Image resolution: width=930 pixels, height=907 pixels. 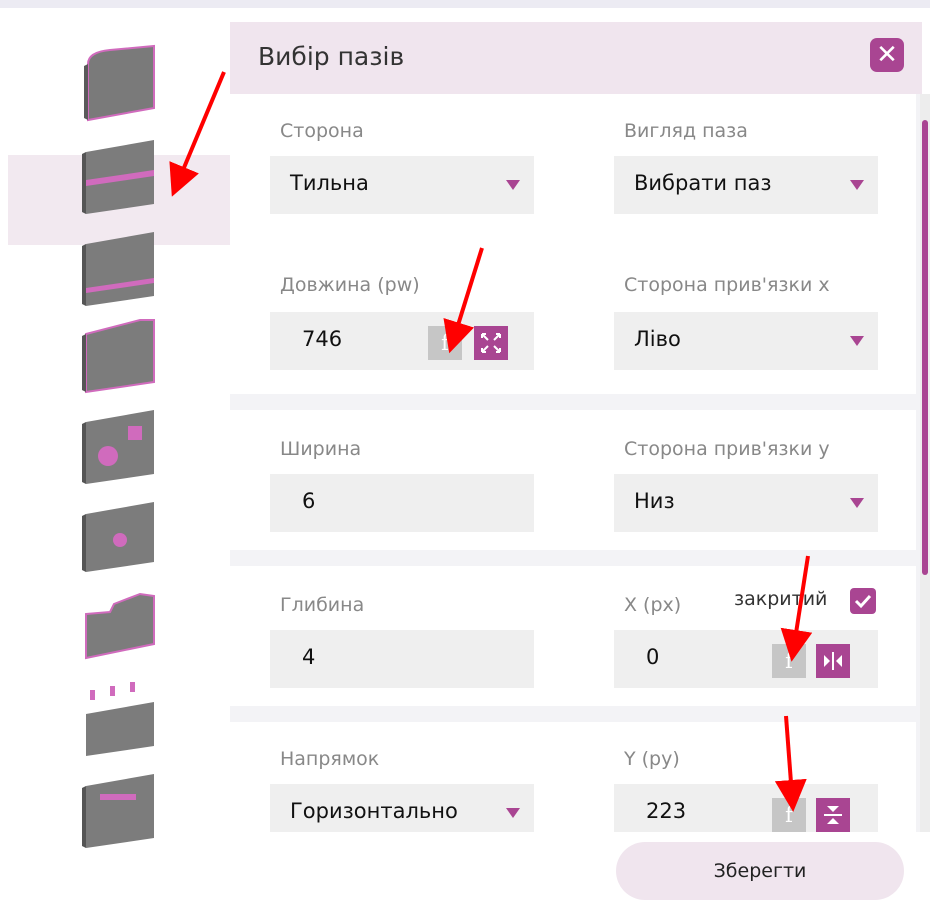 I want to click on anchor-x-select: Ліво, so click(x=746, y=341).